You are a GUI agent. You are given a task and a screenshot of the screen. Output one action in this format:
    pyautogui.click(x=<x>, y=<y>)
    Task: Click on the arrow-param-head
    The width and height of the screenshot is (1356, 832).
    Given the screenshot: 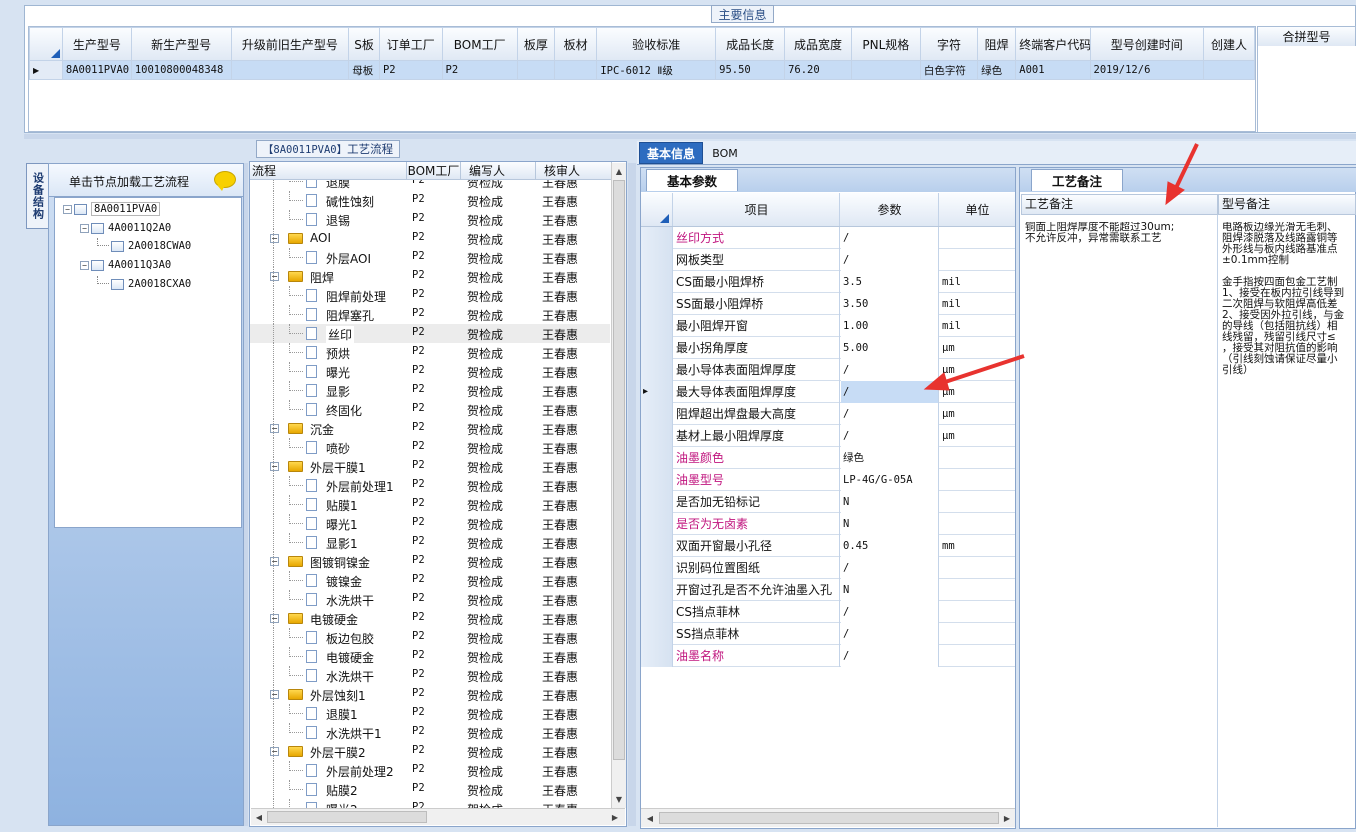 What is the action you would take?
    pyautogui.click(x=936, y=381)
    